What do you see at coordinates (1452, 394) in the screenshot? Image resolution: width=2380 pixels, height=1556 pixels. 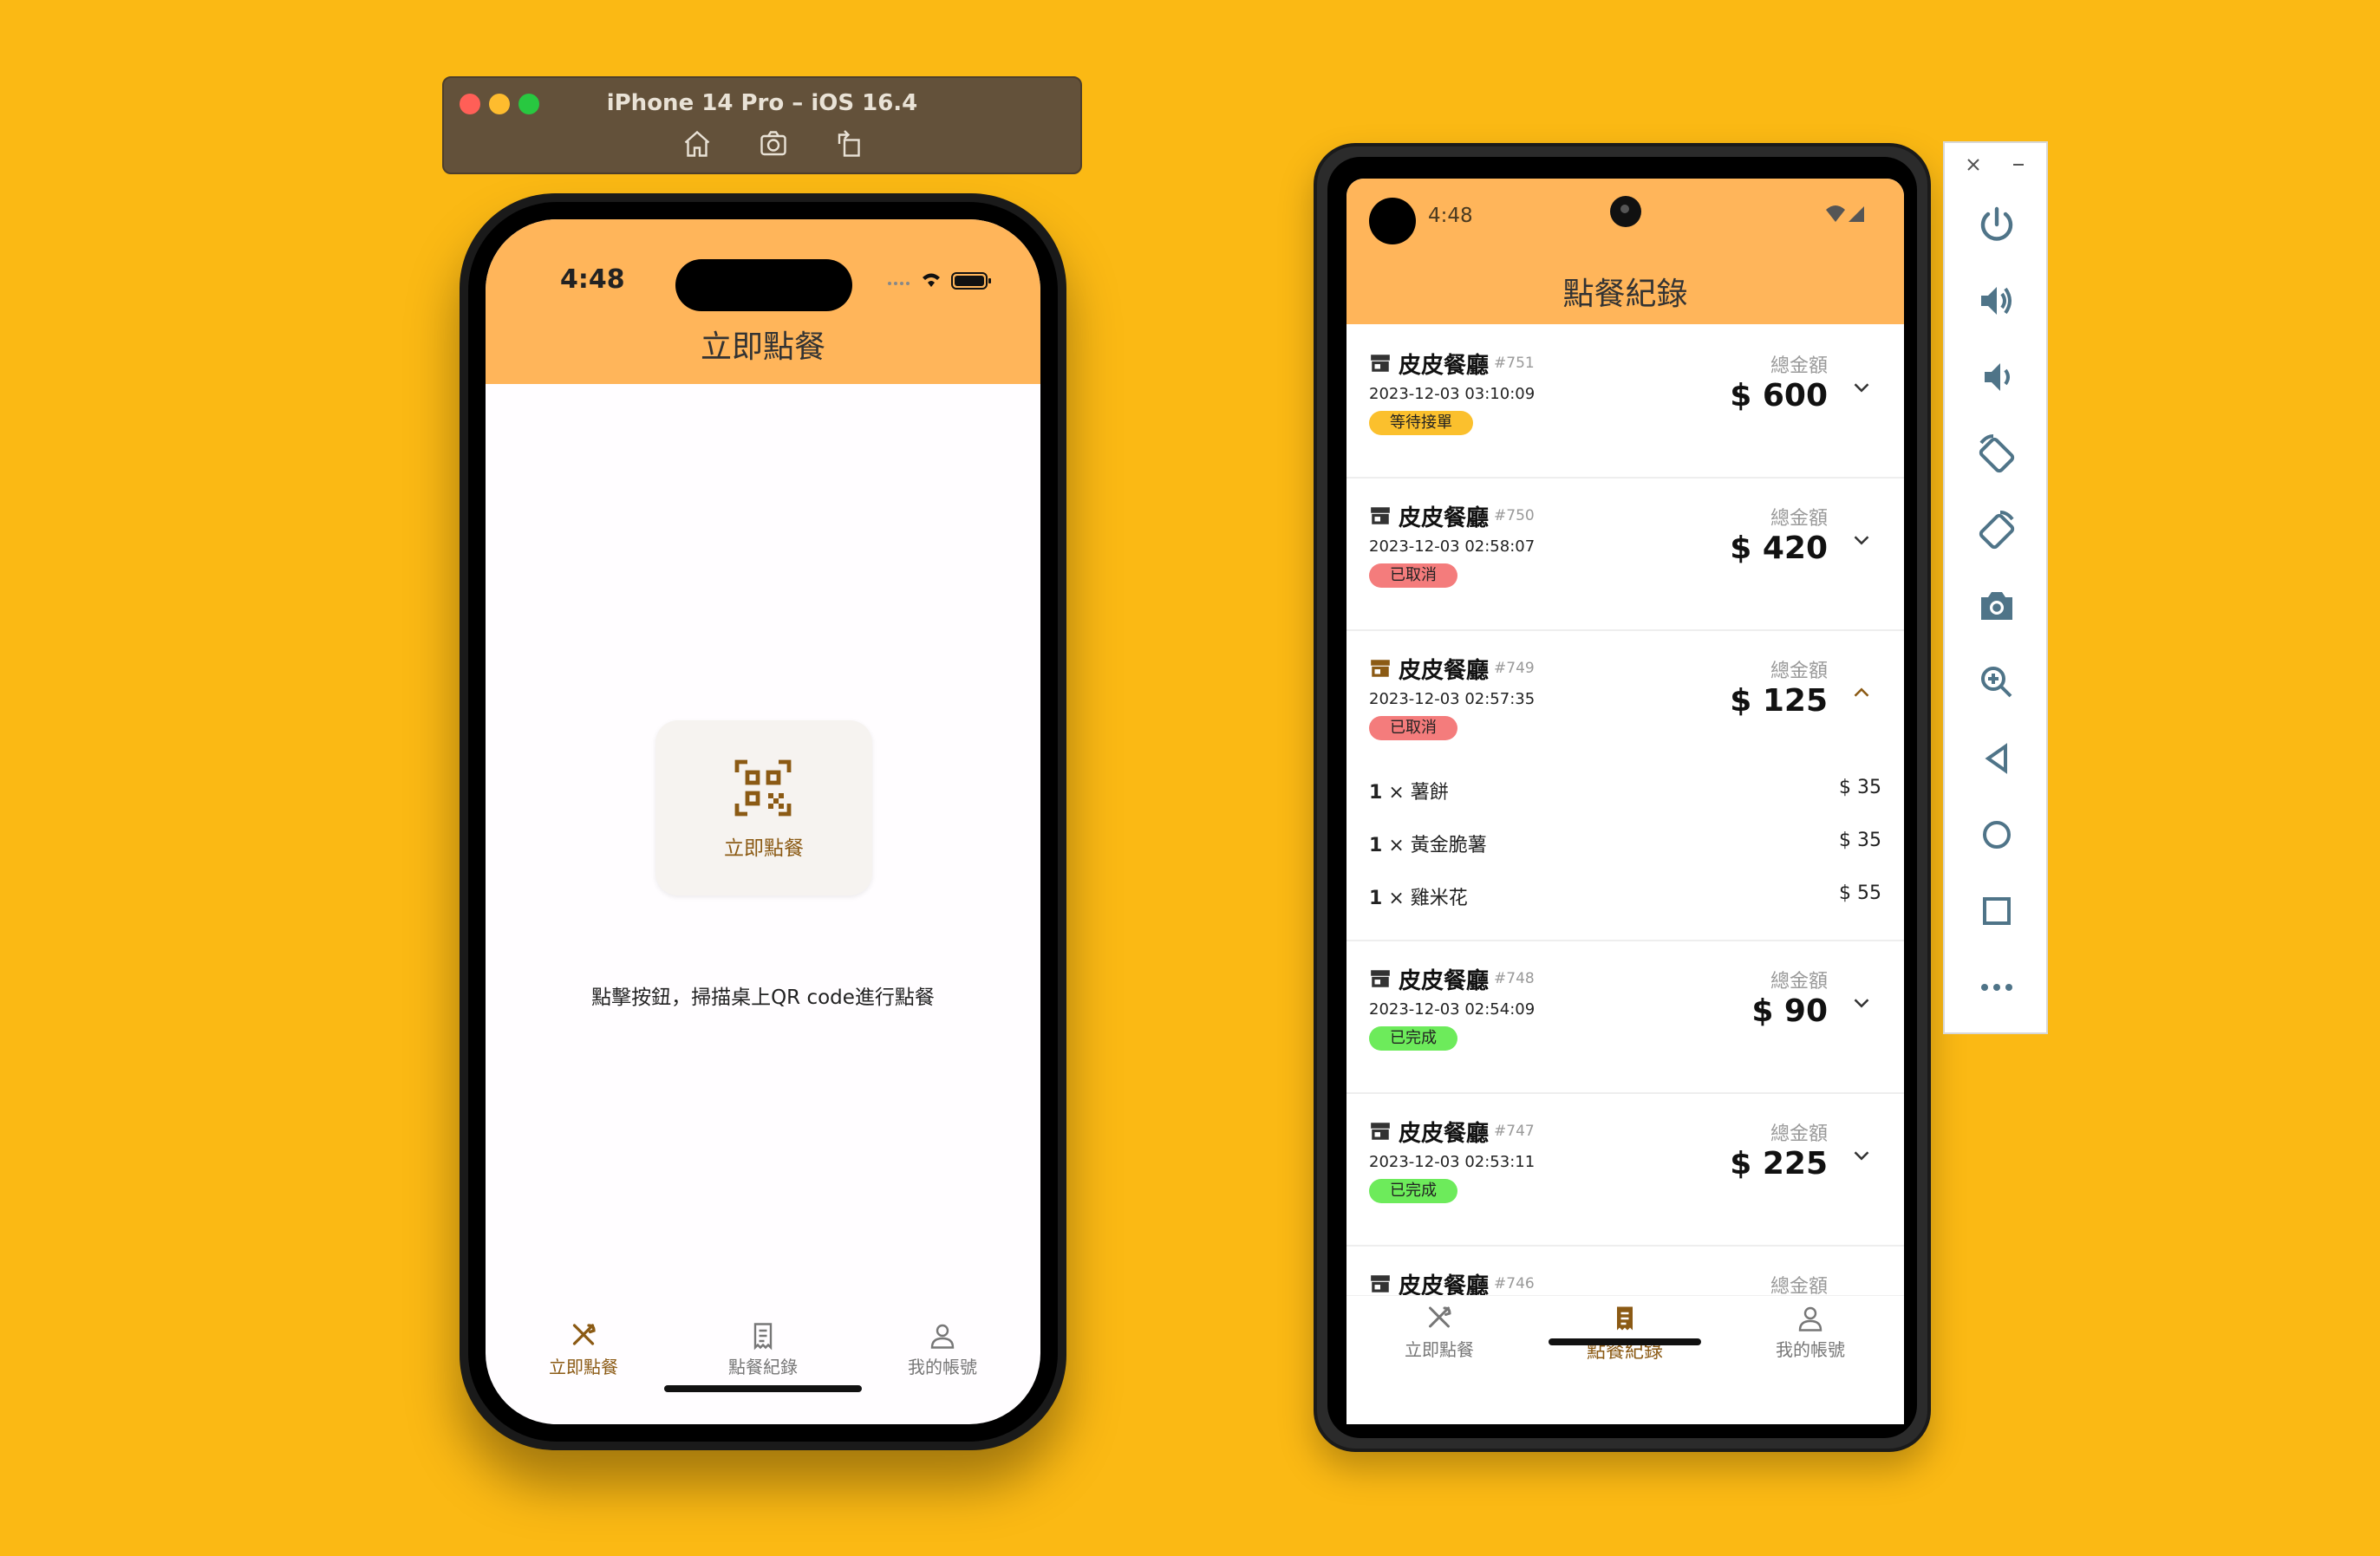 I see `order-datetime: 2023-12-03 03:10:09` at bounding box center [1452, 394].